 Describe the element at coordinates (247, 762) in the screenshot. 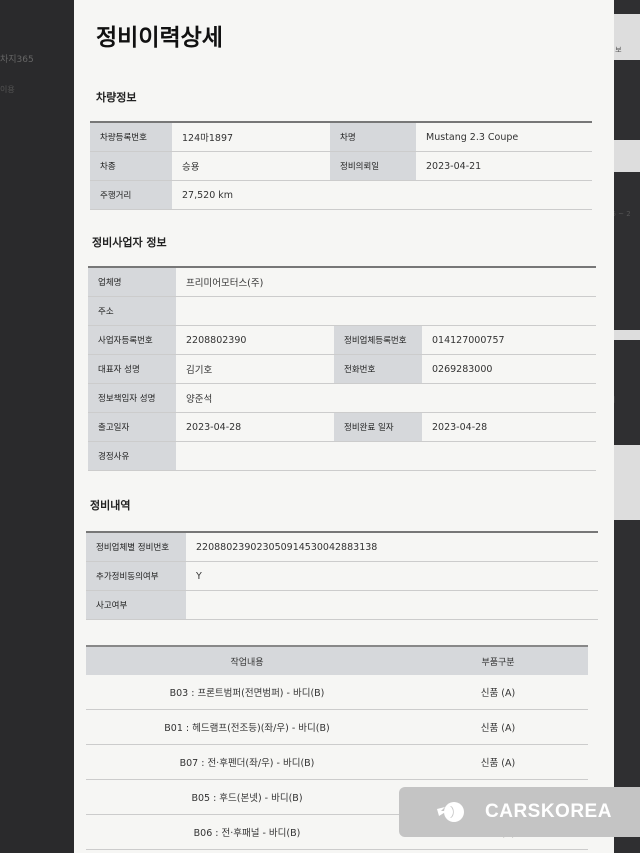

I see `work-cell: B07 : 전·후펜더(좌/우) - 바디(B)` at that location.